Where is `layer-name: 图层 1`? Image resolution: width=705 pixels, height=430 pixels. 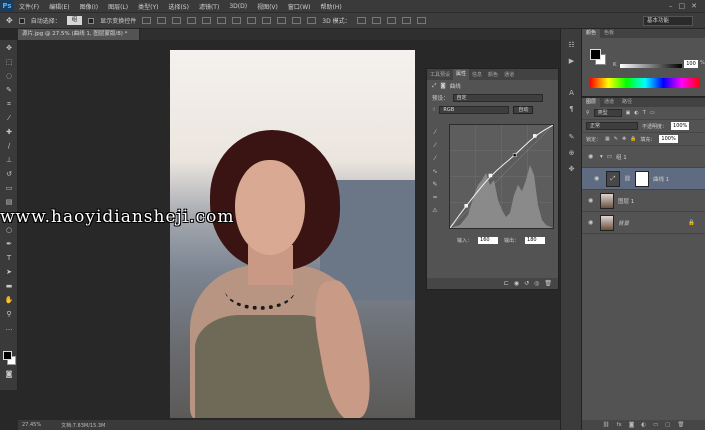
layer-name: 图层 1 is located at coordinates (626, 201).